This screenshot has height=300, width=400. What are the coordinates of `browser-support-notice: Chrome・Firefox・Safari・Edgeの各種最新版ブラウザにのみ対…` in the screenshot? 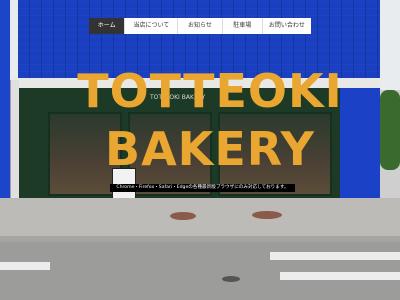 It's located at (202, 188).